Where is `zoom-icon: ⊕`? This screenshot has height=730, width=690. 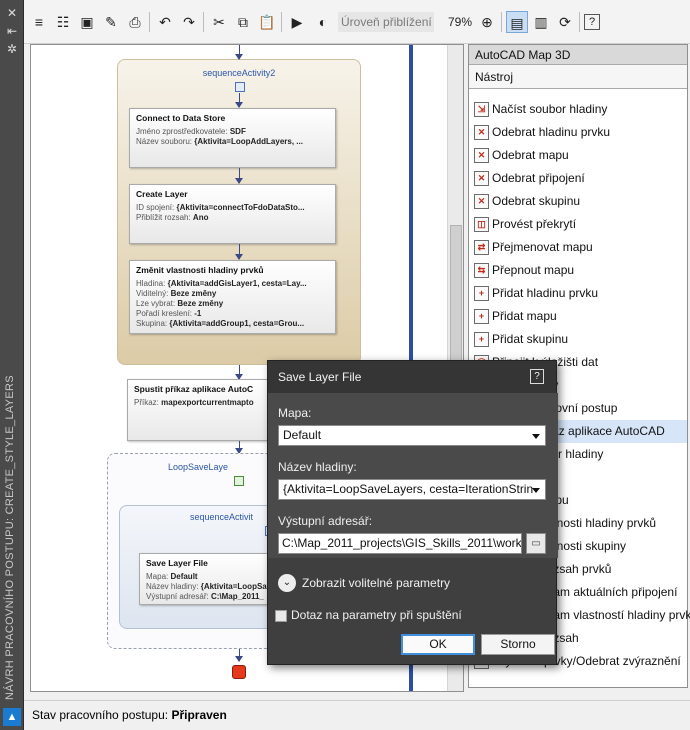
zoom-icon: ⊕ is located at coordinates (487, 22).